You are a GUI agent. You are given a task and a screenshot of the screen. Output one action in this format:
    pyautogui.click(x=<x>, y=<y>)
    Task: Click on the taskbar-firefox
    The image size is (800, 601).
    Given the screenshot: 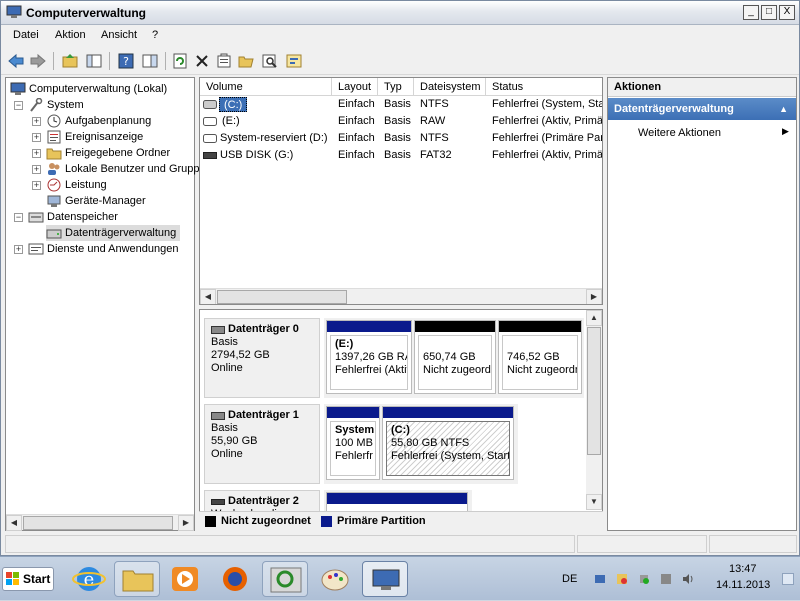 What is the action you would take?
    pyautogui.click(x=235, y=579)
    